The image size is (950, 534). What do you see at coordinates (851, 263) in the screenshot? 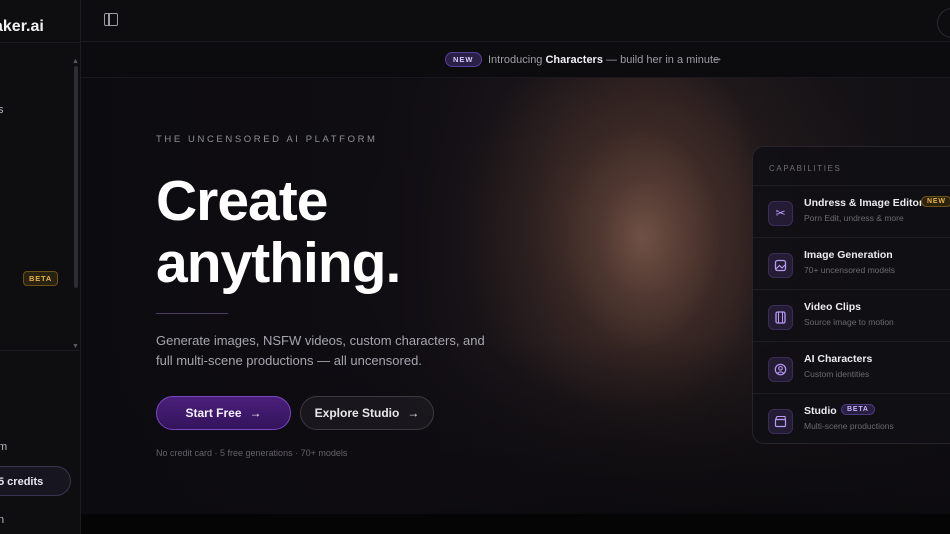
I see `capability-image-generation: Image Generation 70+ uncensored models` at bounding box center [851, 263].